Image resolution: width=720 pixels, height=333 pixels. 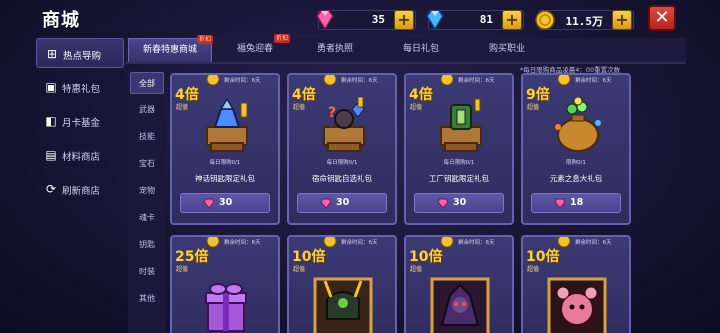 I want to click on product-card-mythic-key: 剩余时间：6天 4倍 超值 每日限购0/1 神话钥匙限定礼包 30, so click(x=225, y=149).